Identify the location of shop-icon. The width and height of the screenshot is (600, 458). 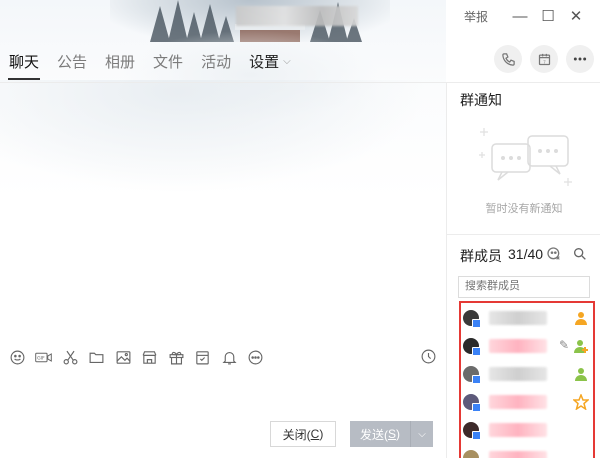
(149, 357).